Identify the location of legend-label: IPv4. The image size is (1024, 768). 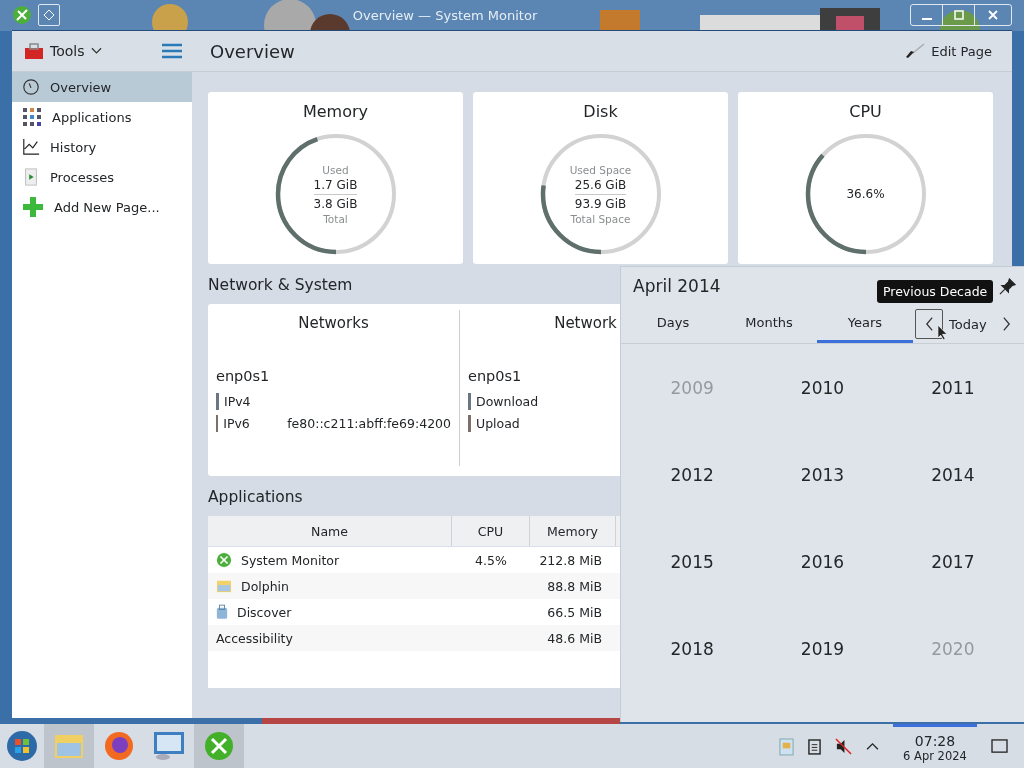
(238, 401).